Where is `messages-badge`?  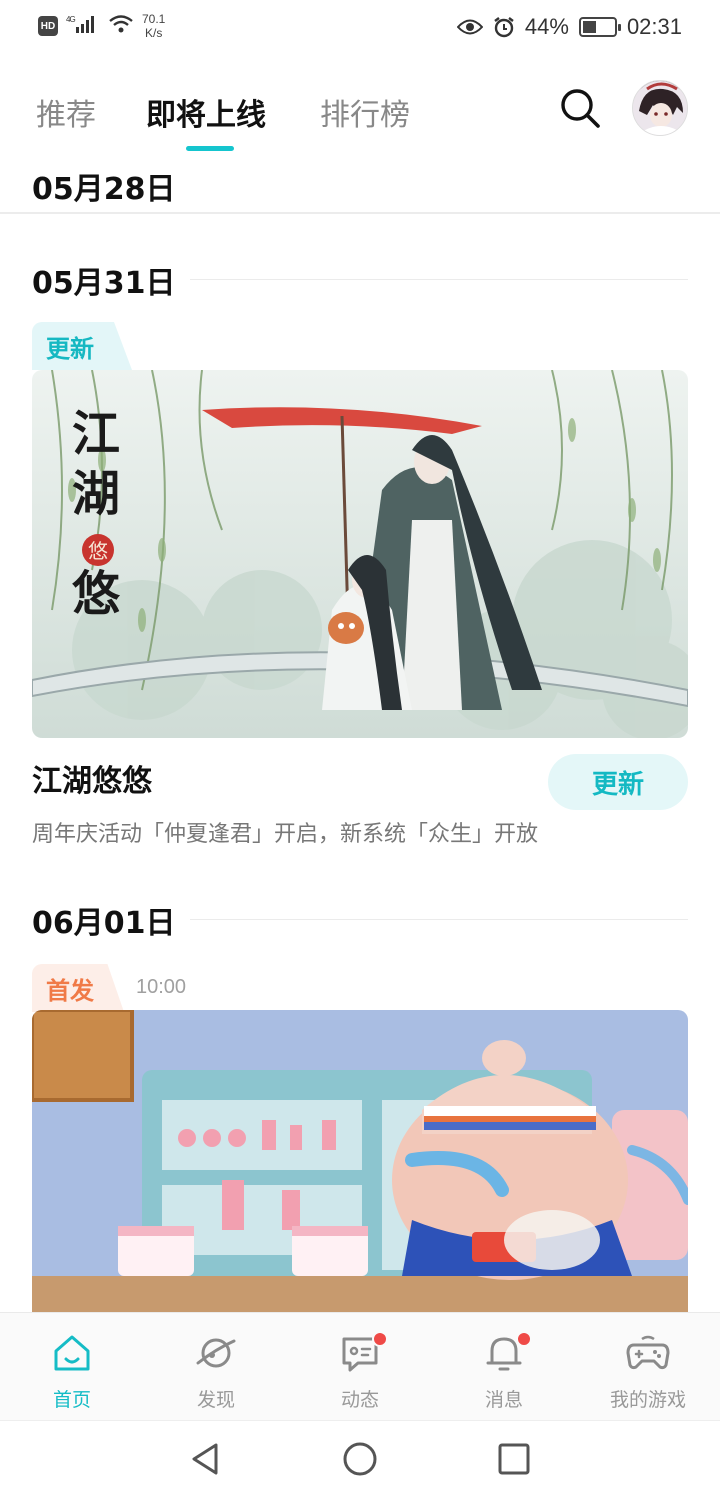 messages-badge is located at coordinates (524, 1339).